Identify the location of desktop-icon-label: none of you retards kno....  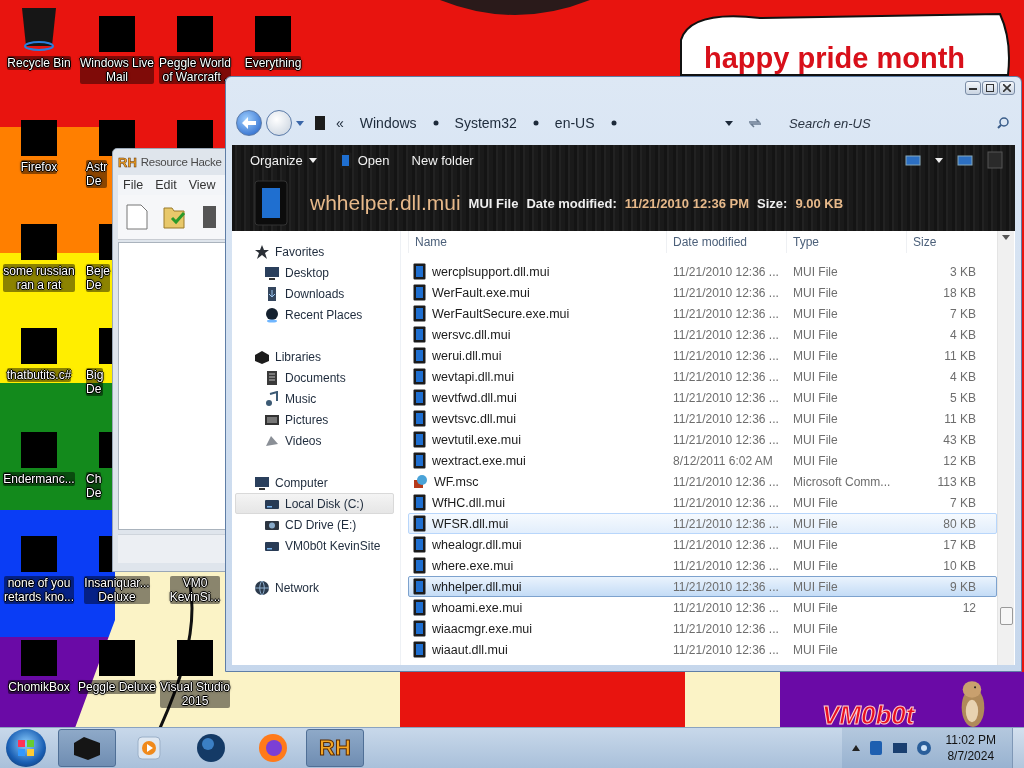
(39, 590).